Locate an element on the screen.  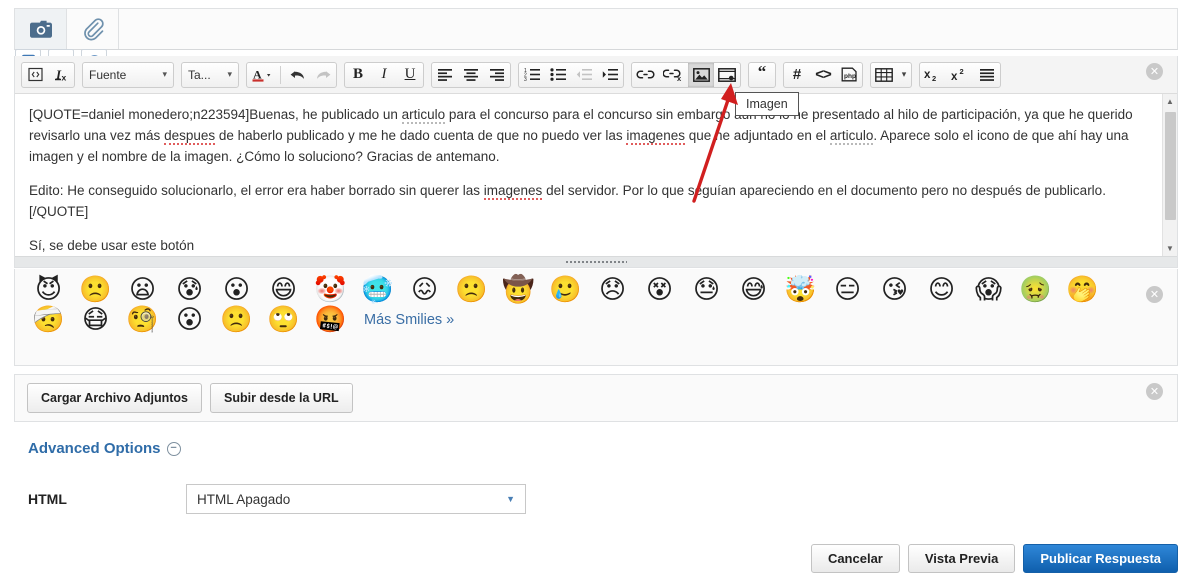
smiley-item: 🤬 is located at coordinates (330, 320).